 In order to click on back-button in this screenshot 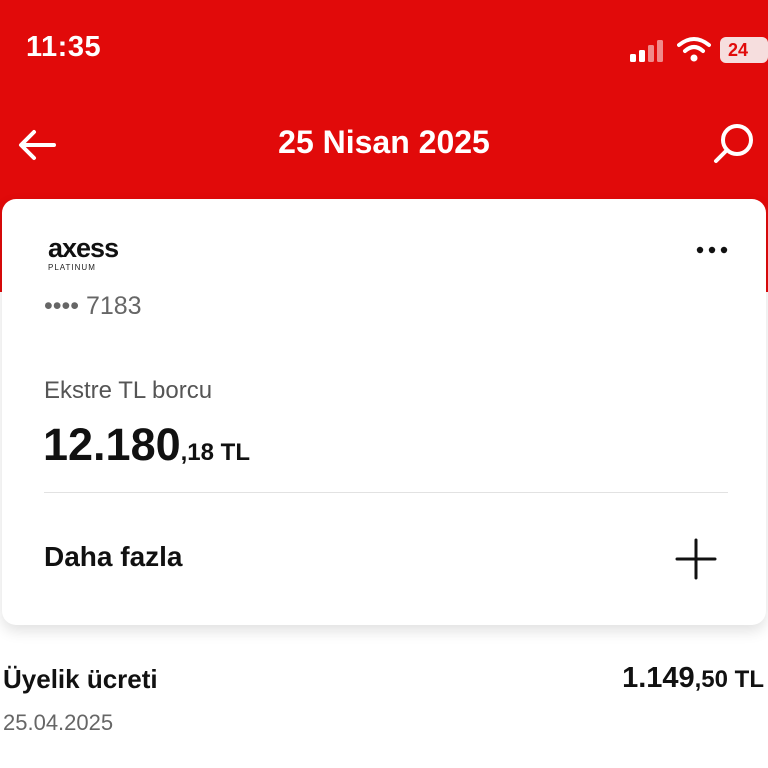, I will do `click(37, 145)`.